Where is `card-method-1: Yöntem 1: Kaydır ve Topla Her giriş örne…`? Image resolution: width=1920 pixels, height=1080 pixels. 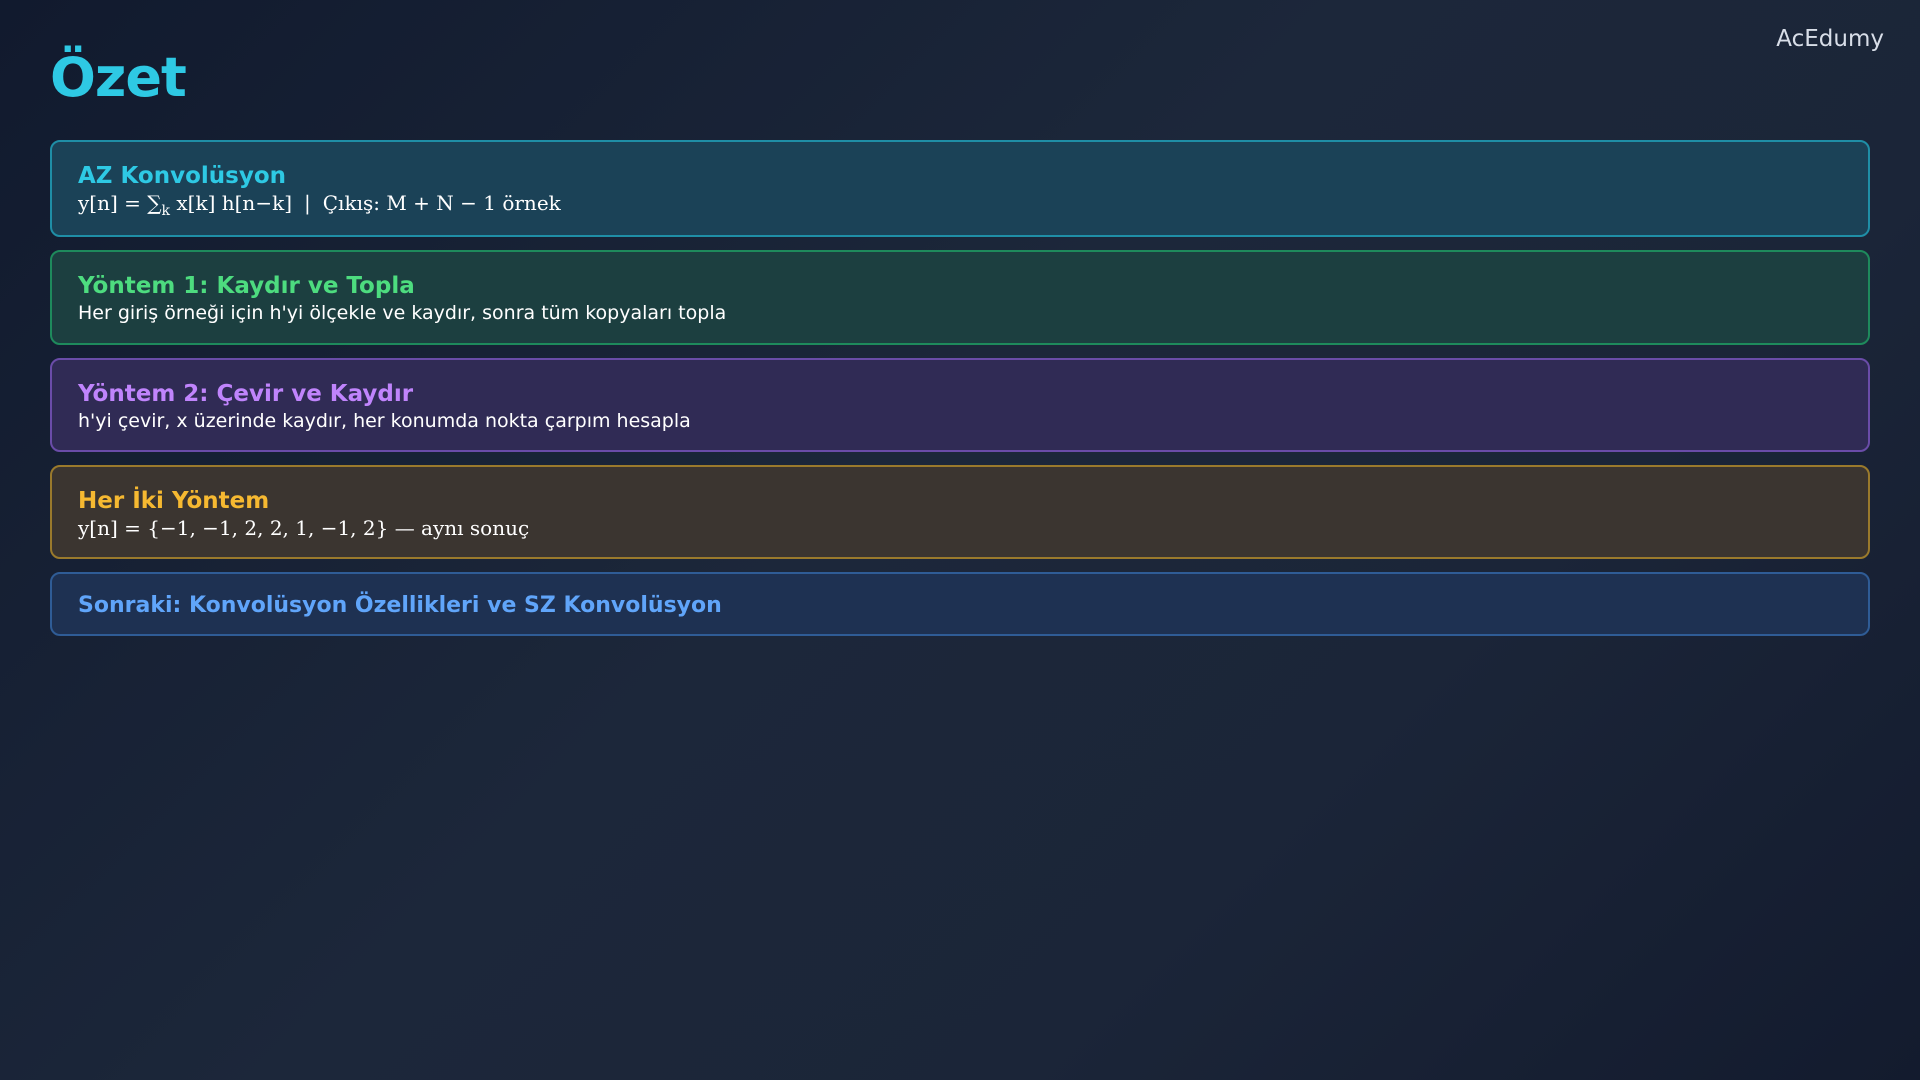 card-method-1: Yöntem 1: Kaydır ve Topla Her giriş örne… is located at coordinates (960, 297).